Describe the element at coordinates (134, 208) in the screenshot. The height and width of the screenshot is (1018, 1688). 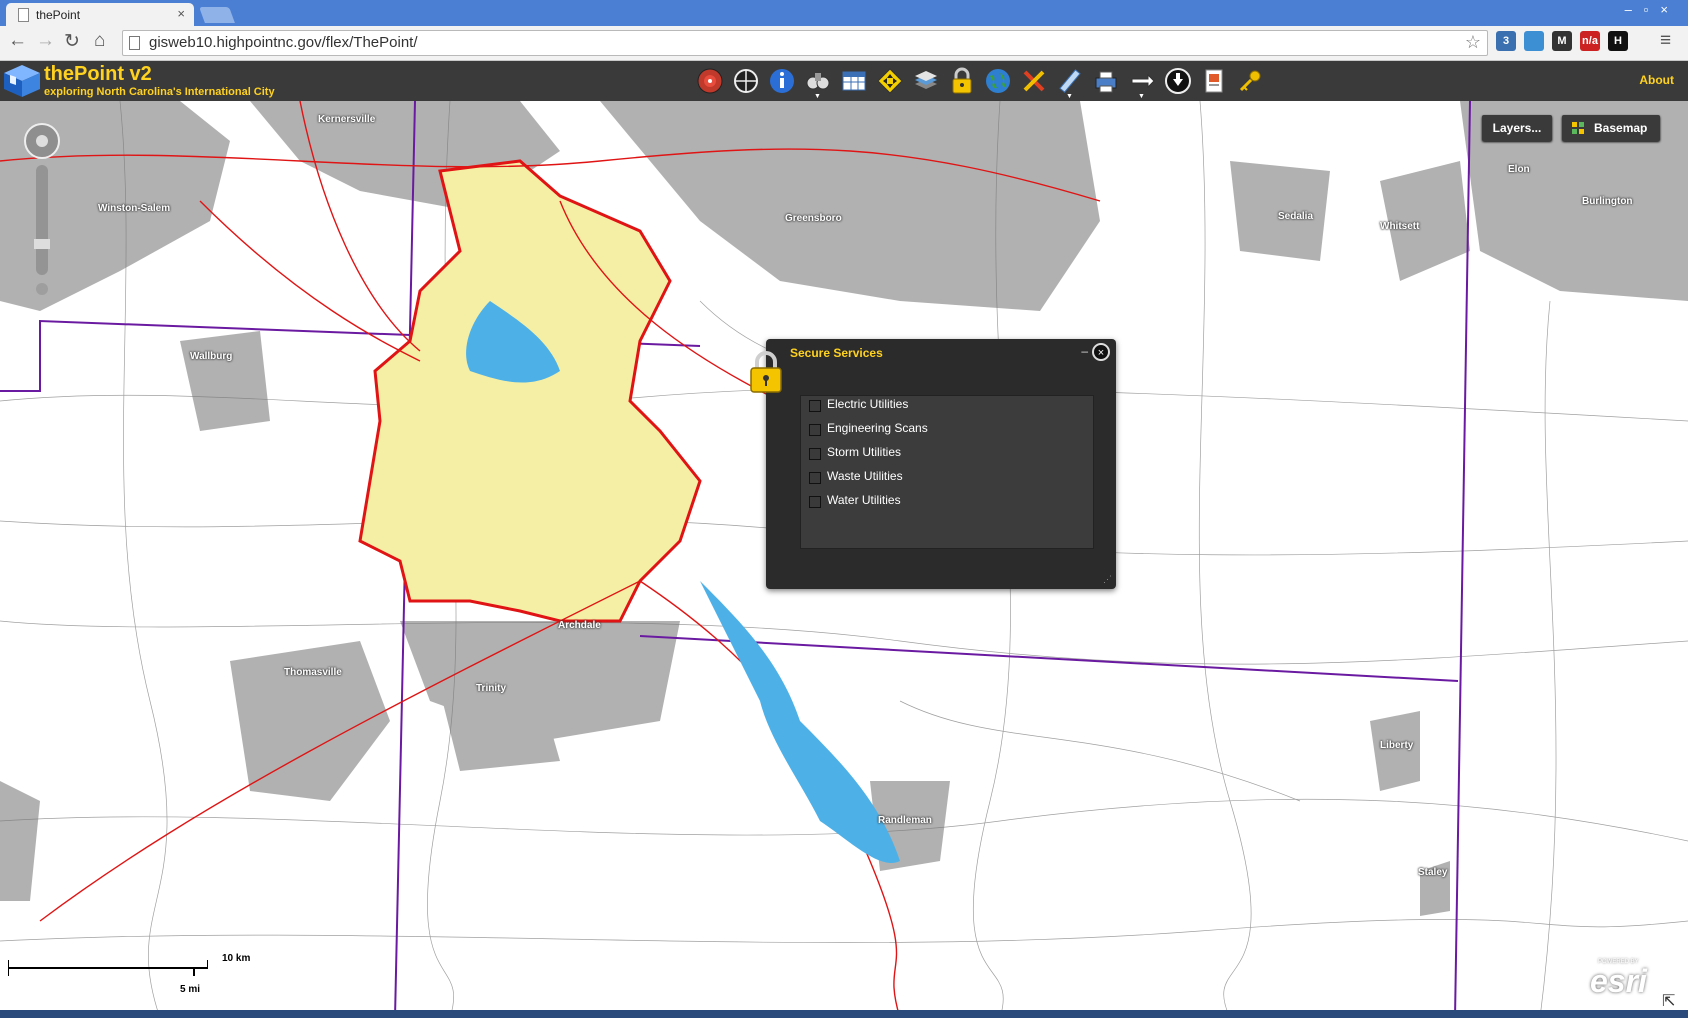
I see `town-label: Winston-Salem` at that location.